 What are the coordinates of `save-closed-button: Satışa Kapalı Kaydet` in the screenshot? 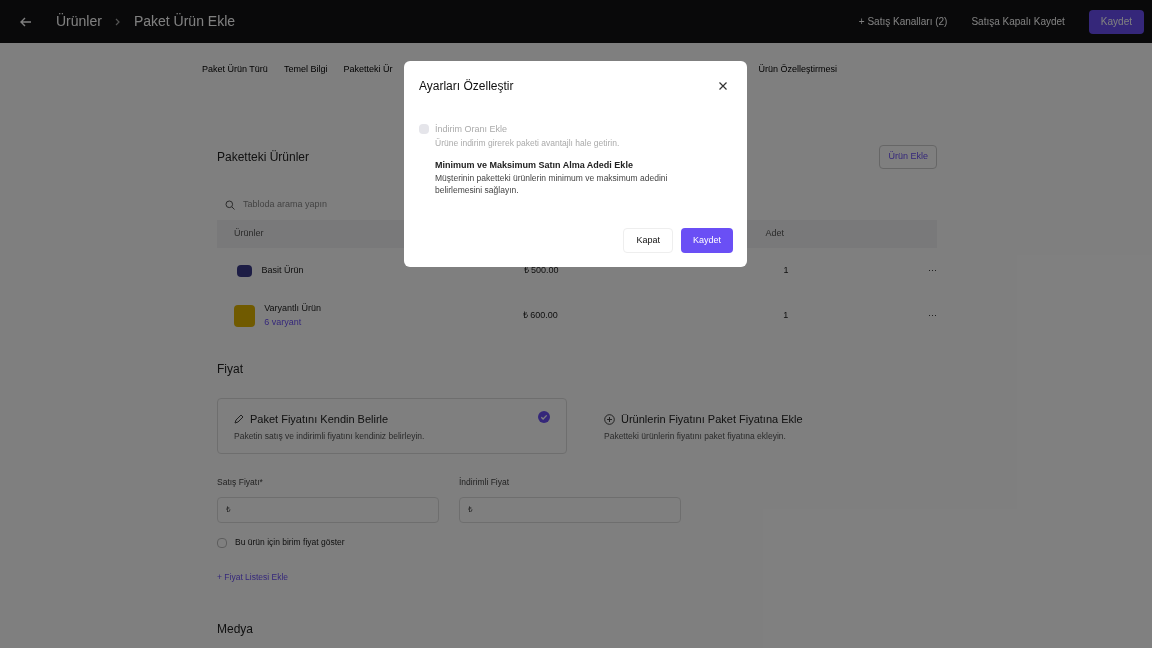 It's located at (1018, 21).